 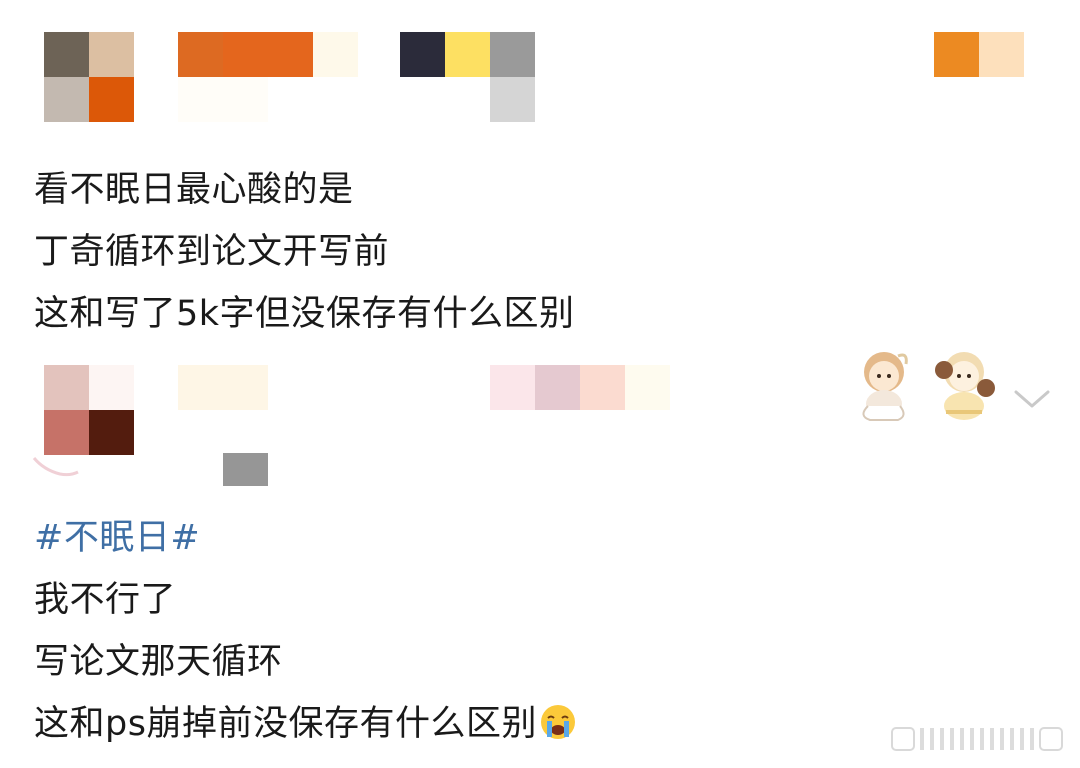 I want to click on cartoon-sticker-icon, so click(x=928, y=386).